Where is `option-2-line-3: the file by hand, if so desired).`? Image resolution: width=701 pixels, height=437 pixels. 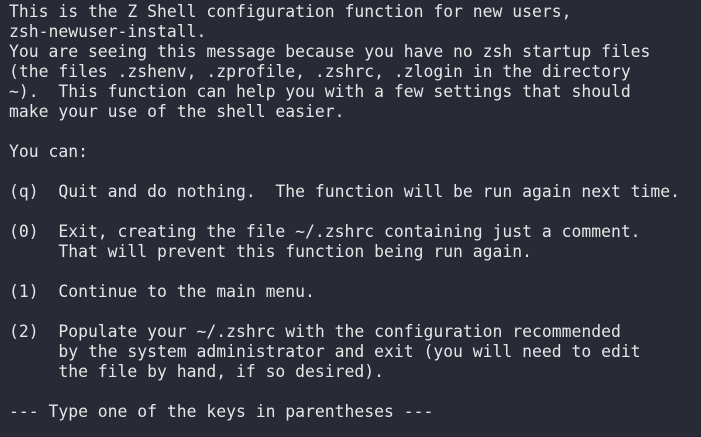
option-2-line-3: the file by hand, if so desired). is located at coordinates (196, 371).